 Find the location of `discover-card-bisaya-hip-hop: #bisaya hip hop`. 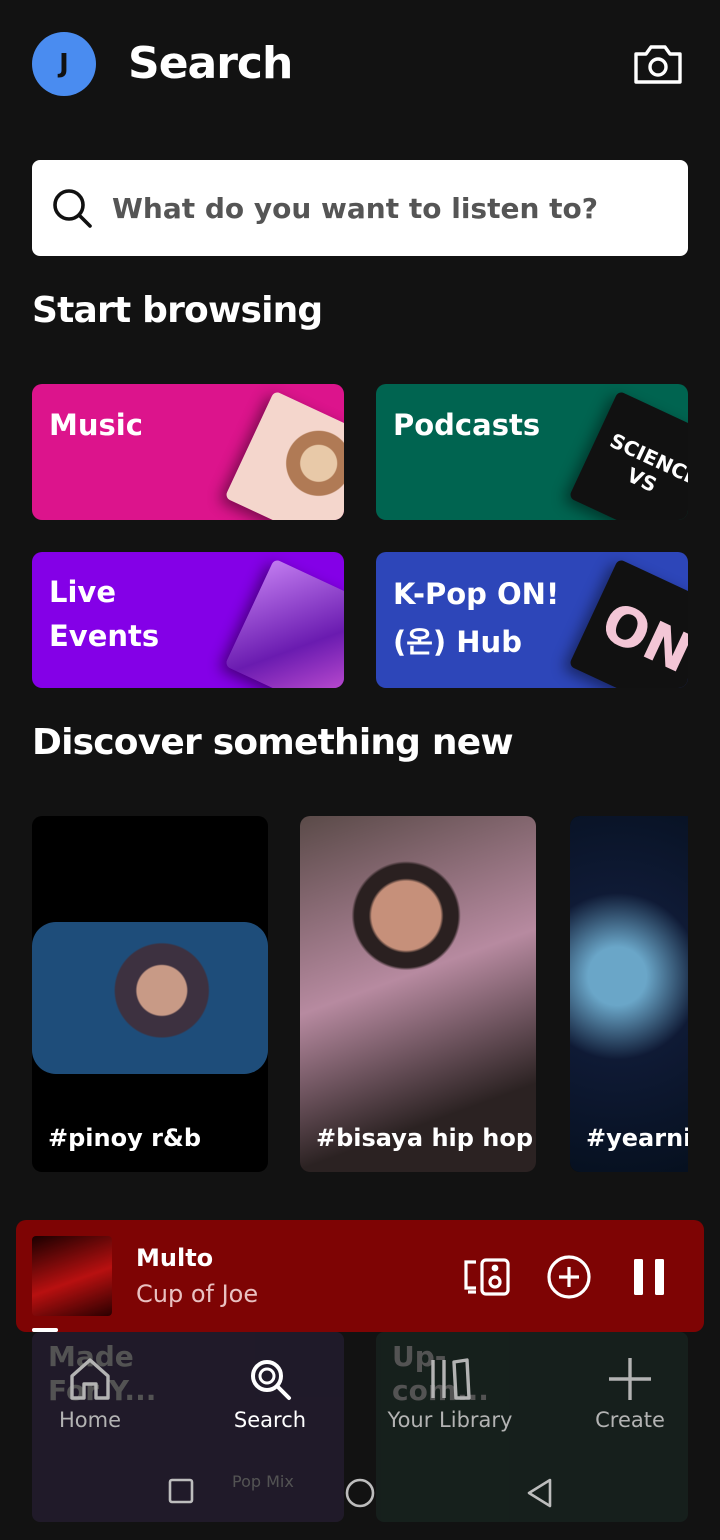

discover-card-bisaya-hip-hop: #bisaya hip hop is located at coordinates (418, 994).